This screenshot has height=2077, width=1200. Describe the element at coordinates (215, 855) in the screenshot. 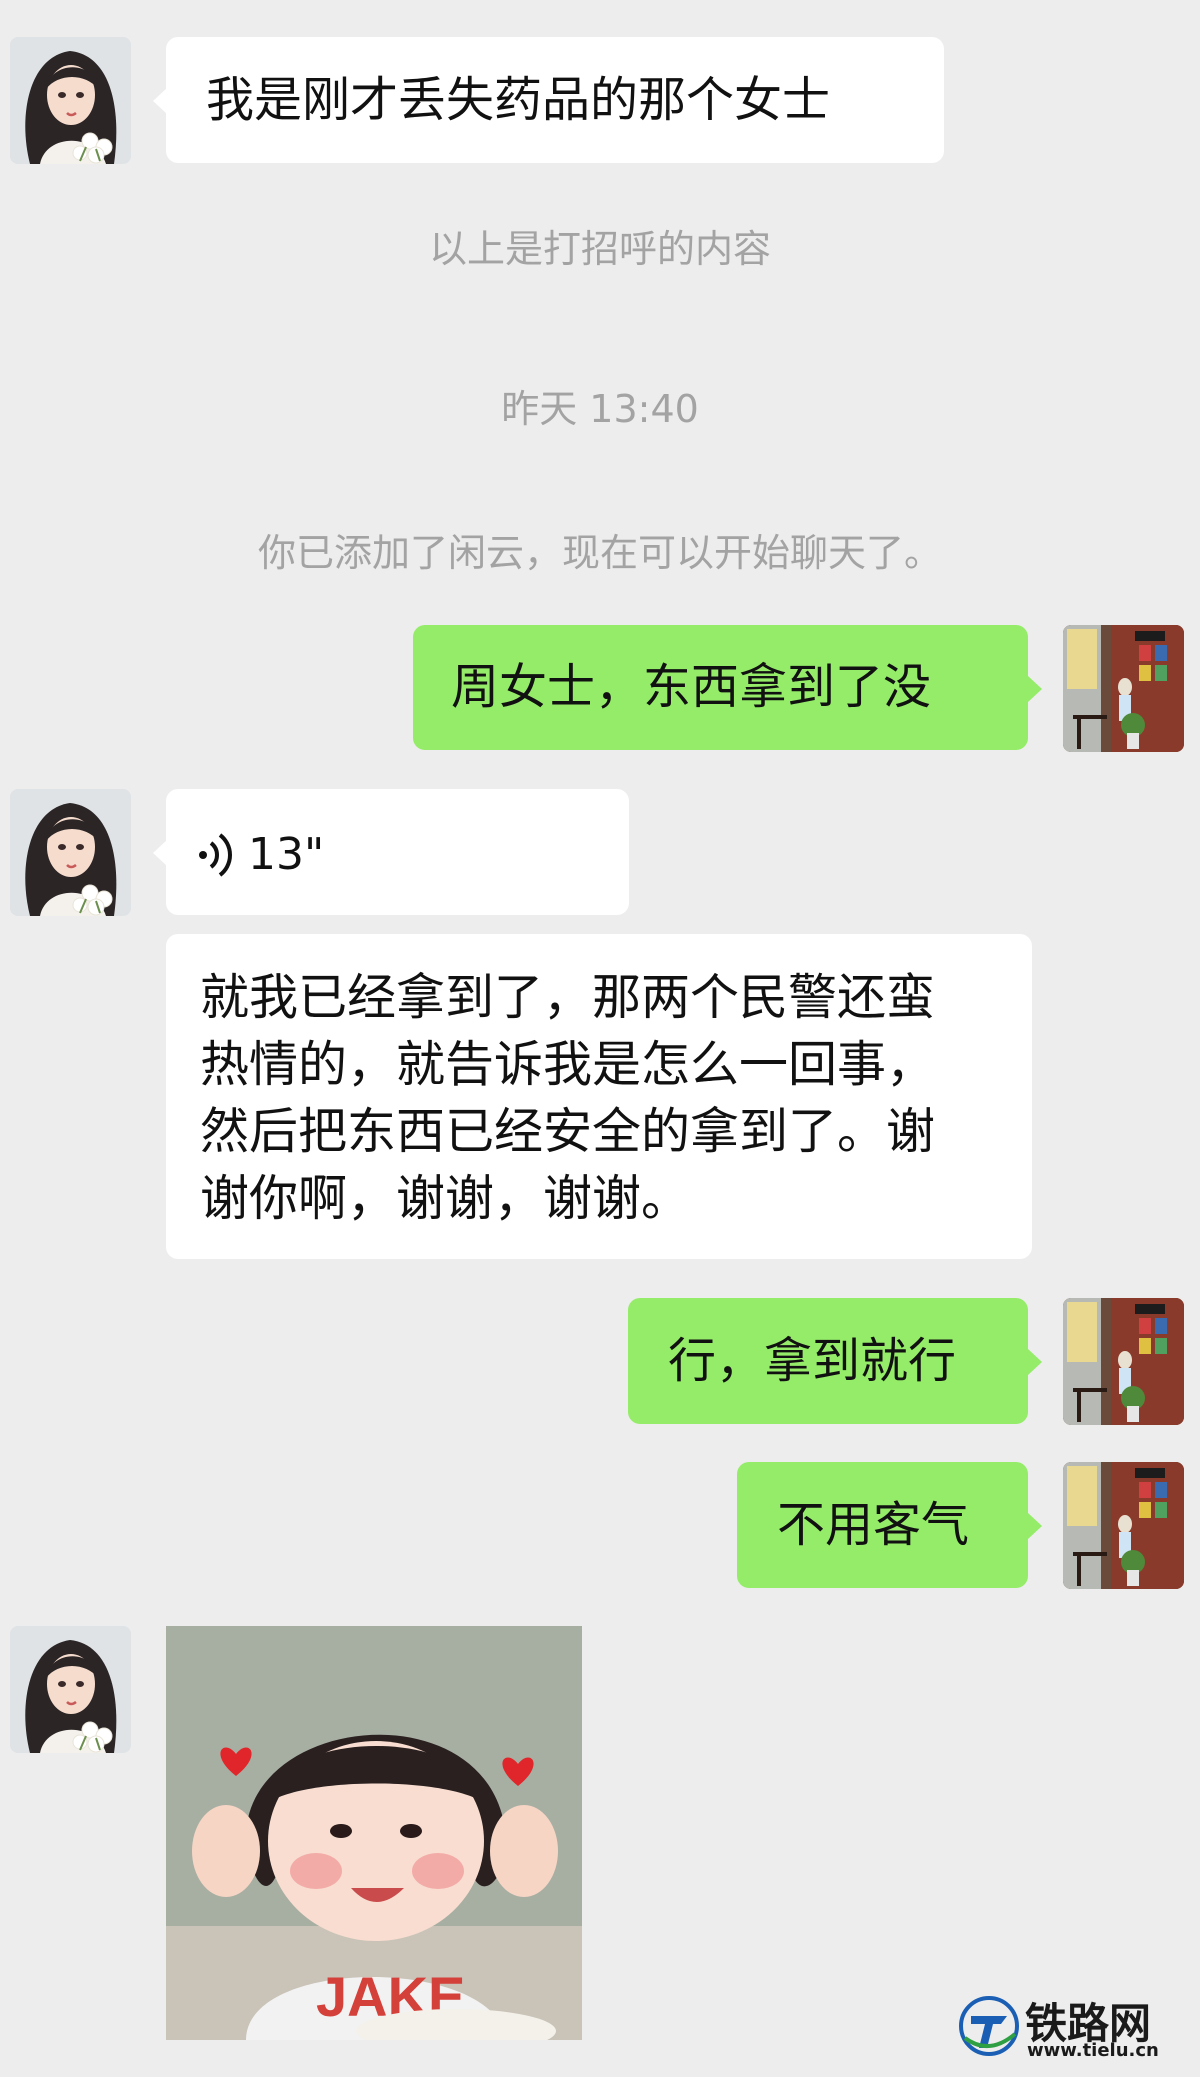

I see `voice-icon` at that location.